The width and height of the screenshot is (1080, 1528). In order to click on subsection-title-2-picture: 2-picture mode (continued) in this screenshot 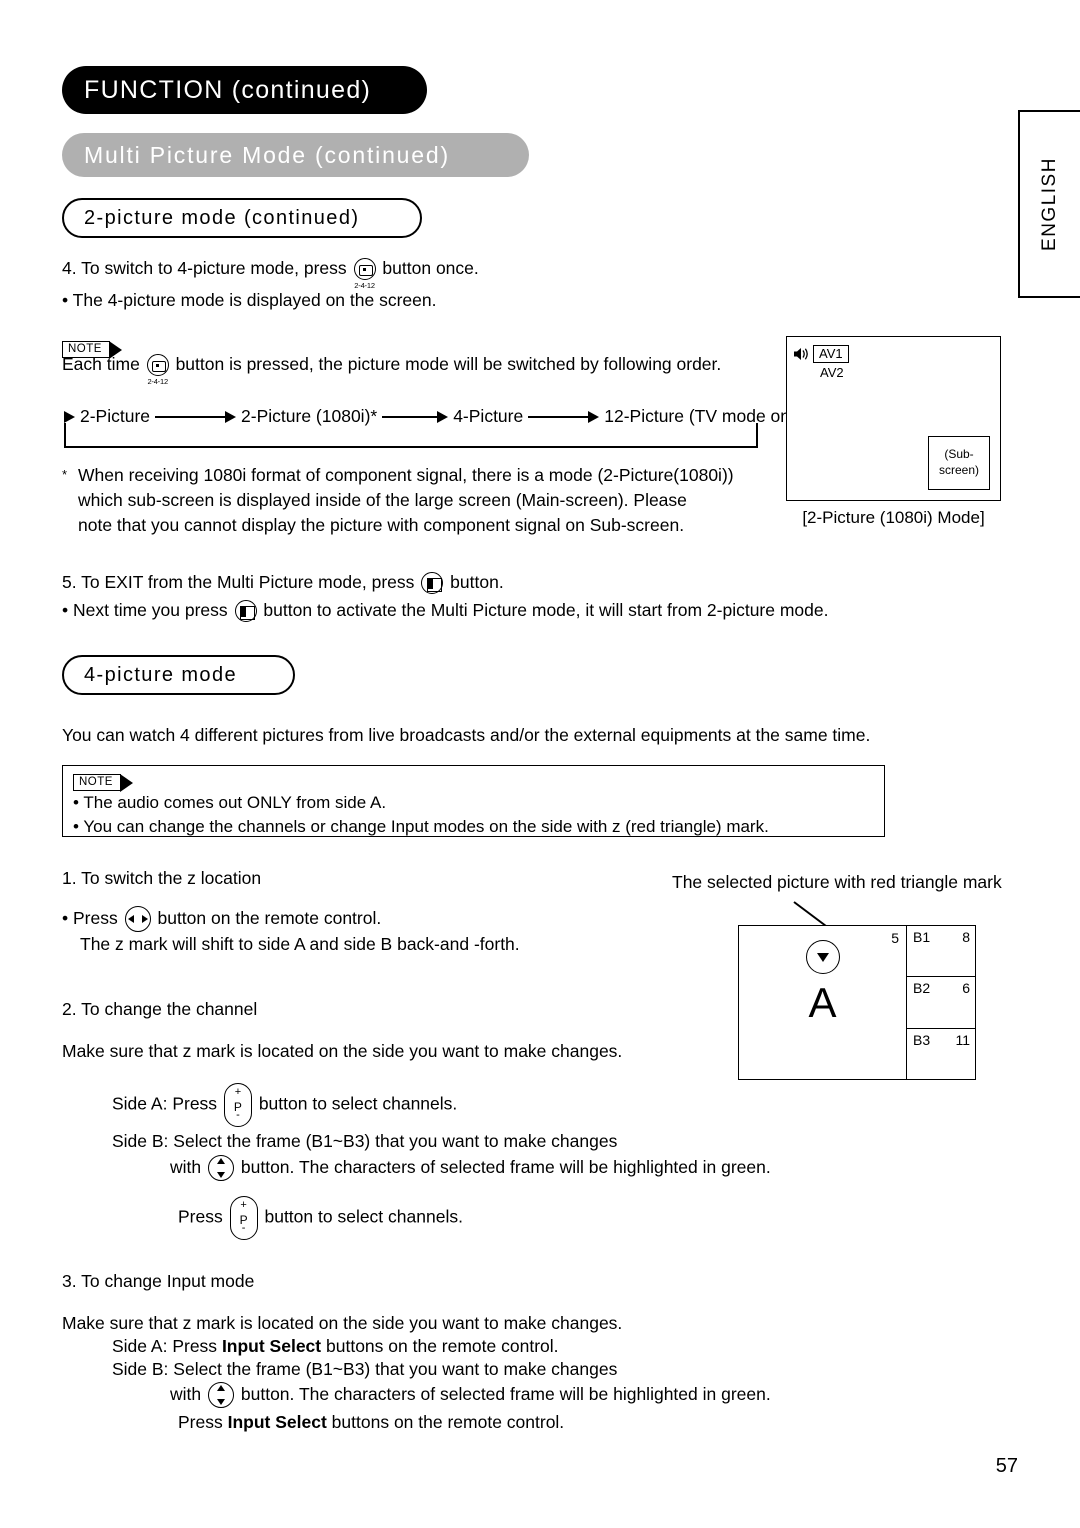, I will do `click(242, 218)`.